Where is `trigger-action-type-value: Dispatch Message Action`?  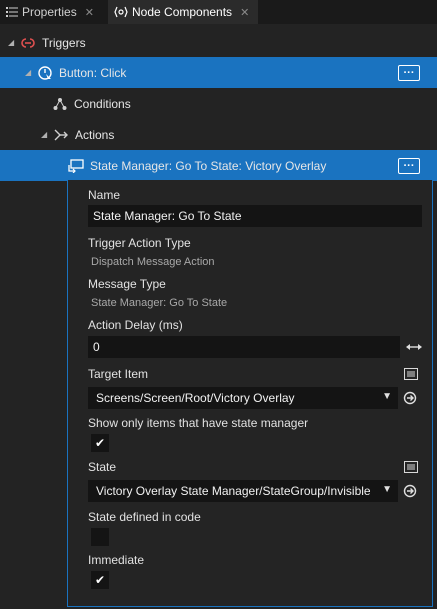
trigger-action-type-value: Dispatch Message Action is located at coordinates (153, 262).